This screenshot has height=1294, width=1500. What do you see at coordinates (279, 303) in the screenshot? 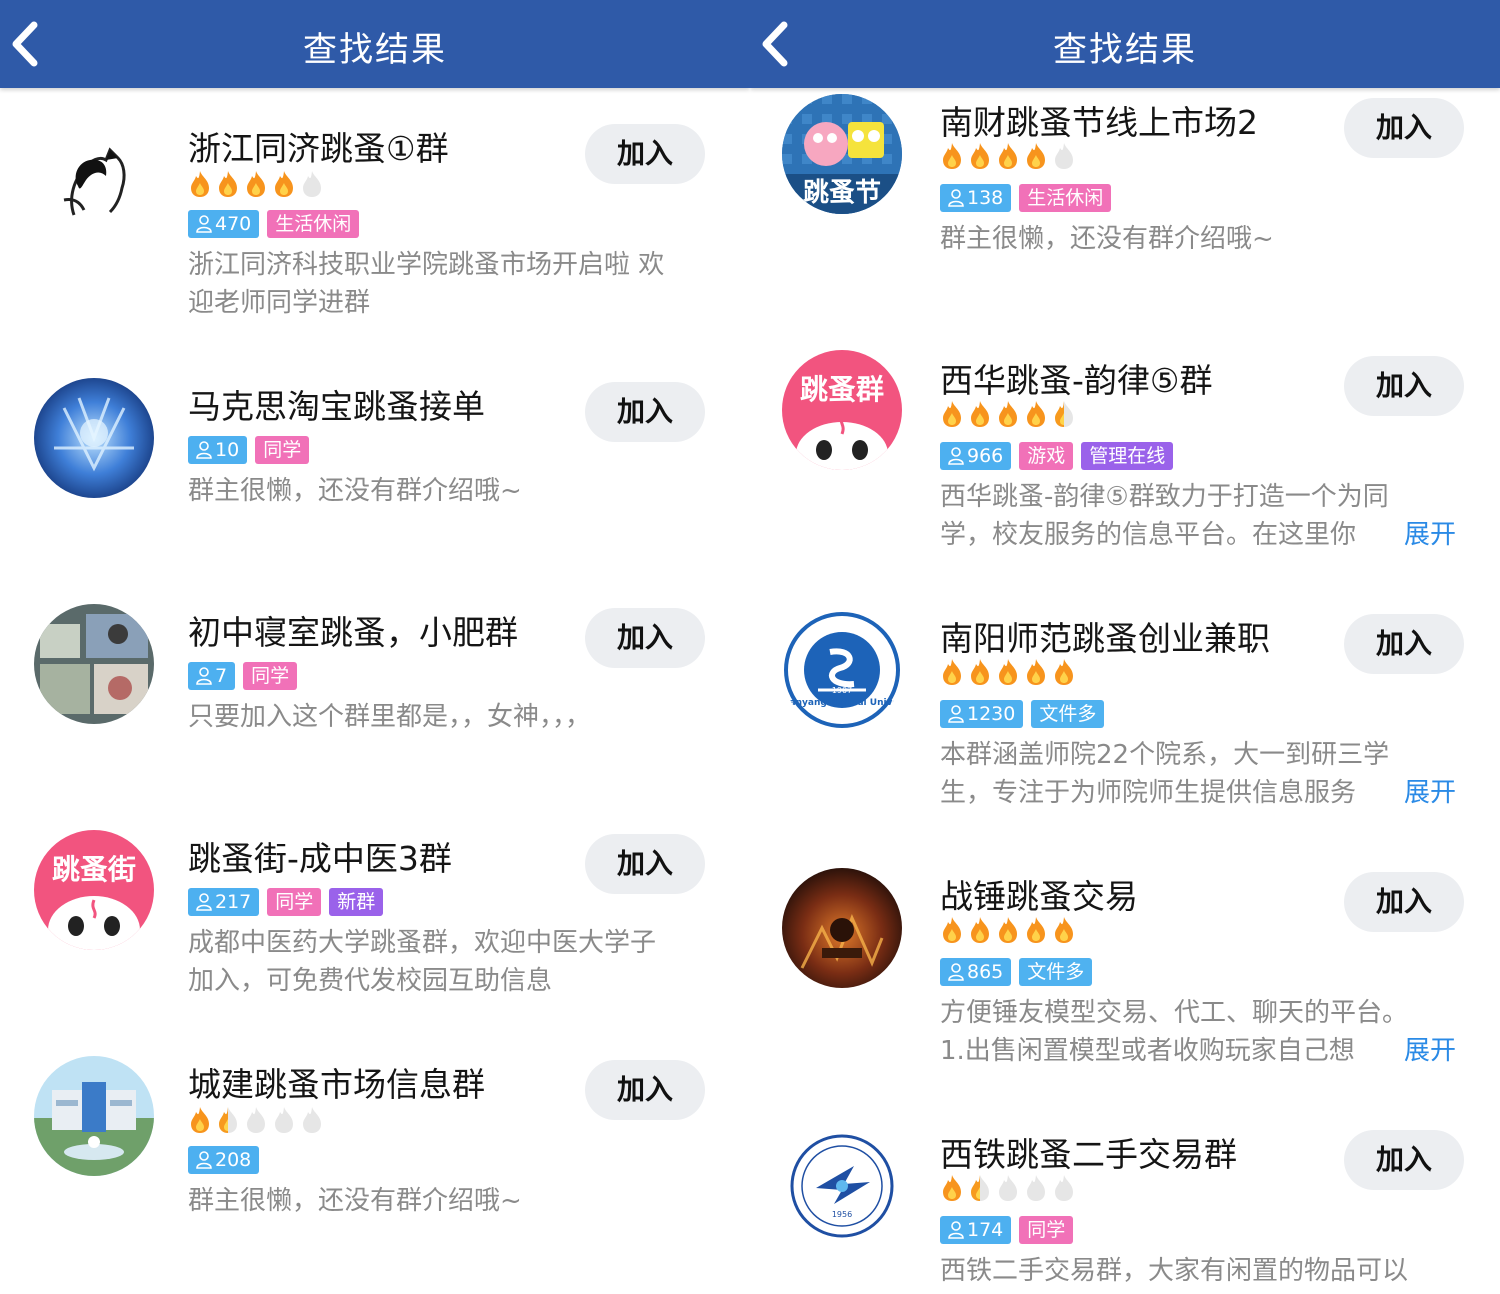
I see `group-description: 迎老师同学进群` at bounding box center [279, 303].